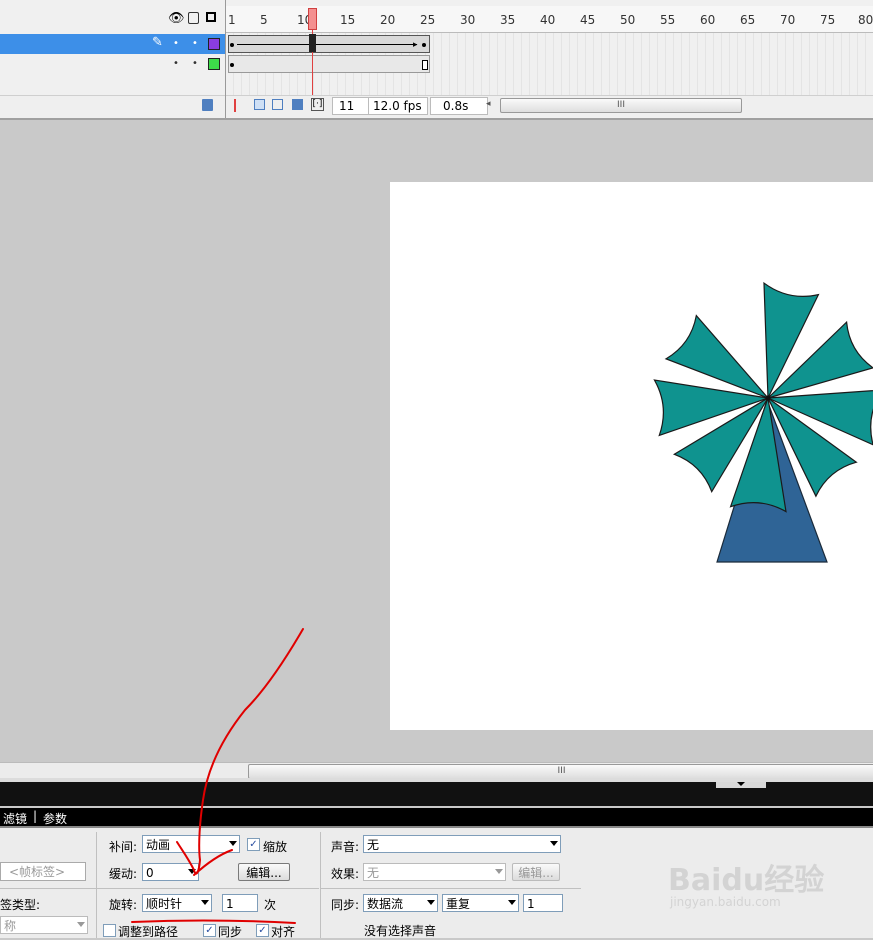  Describe the element at coordinates (788, 20) in the screenshot. I see `ruler-number: 70` at that location.